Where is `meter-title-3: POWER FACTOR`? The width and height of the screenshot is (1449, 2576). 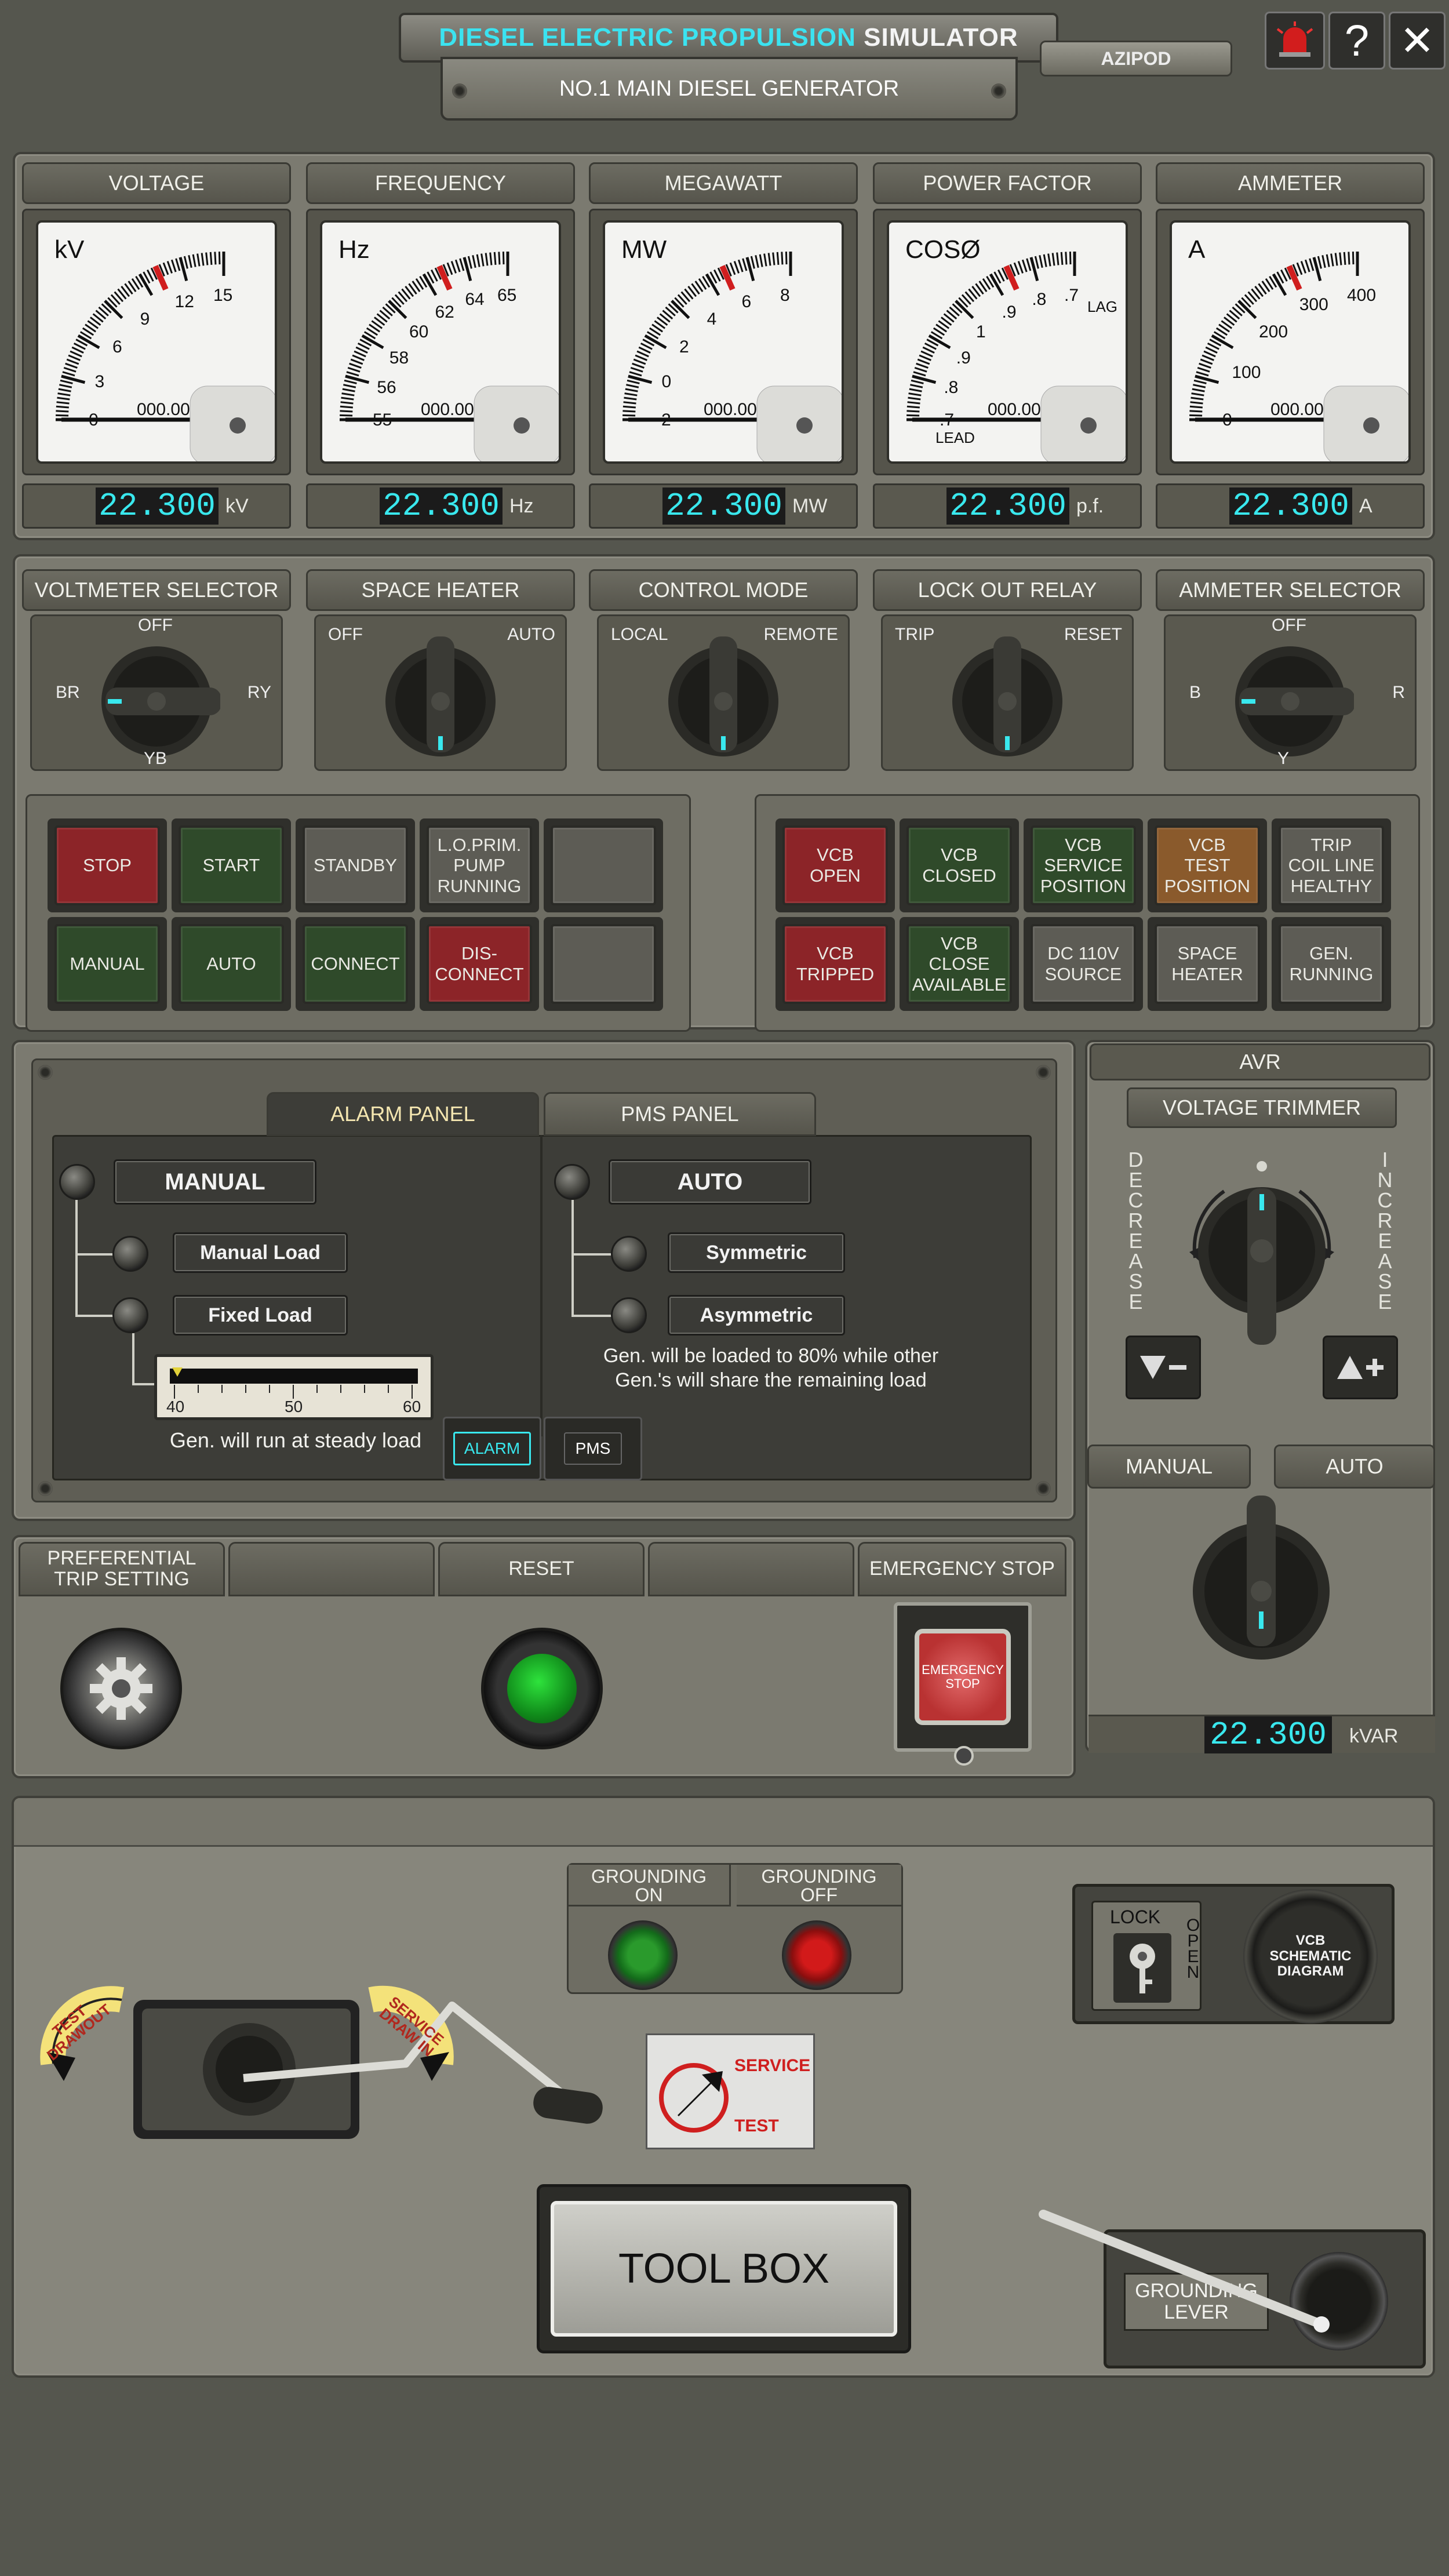 meter-title-3: POWER FACTOR is located at coordinates (1007, 183).